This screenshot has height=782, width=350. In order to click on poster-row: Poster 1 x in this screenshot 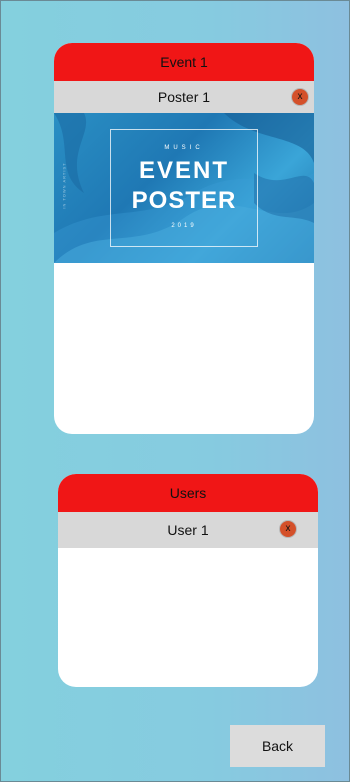, I will do `click(184, 97)`.